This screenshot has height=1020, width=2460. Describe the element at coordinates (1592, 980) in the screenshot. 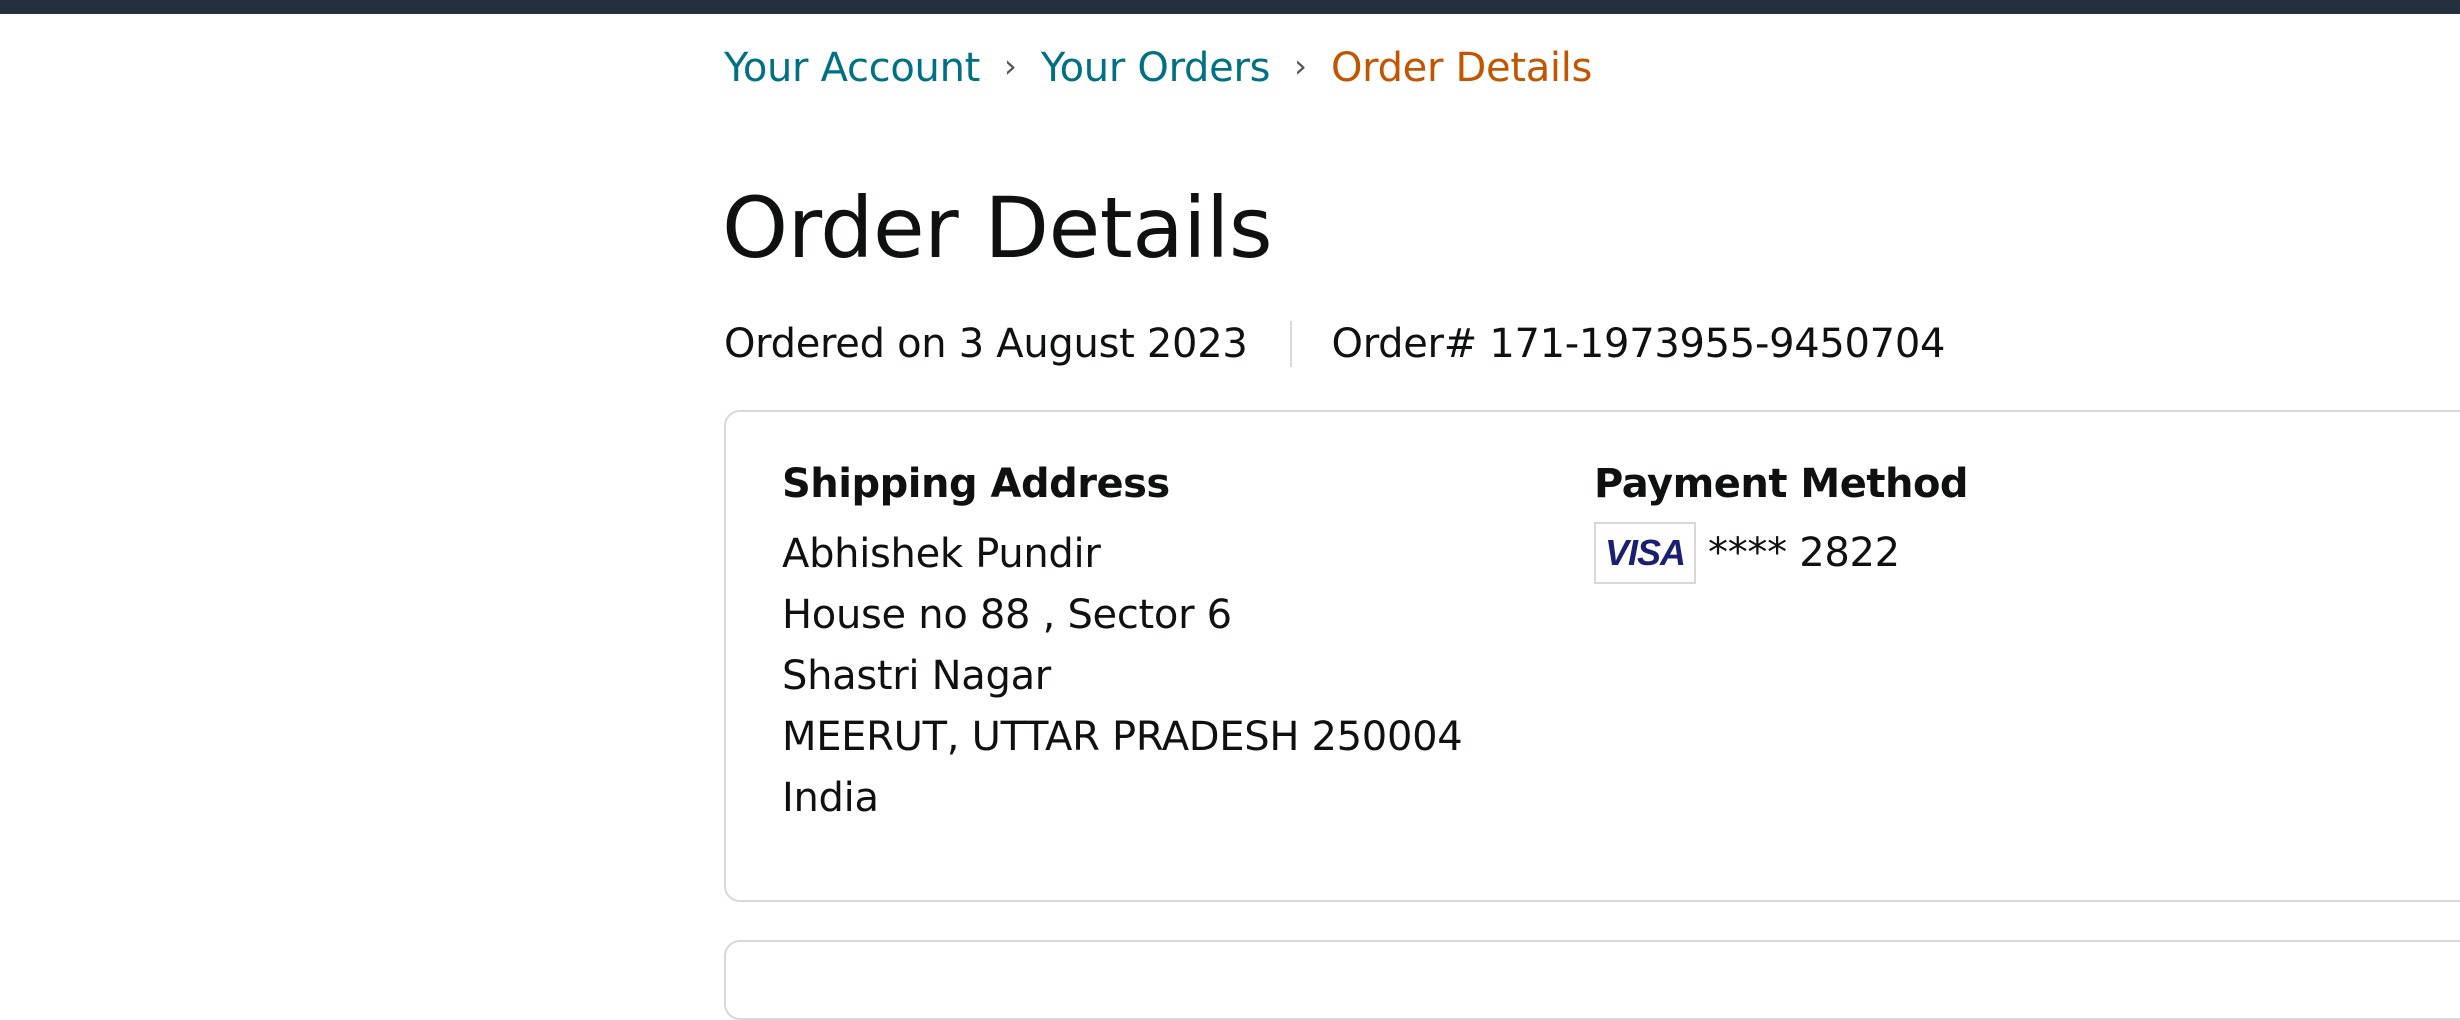

I see `order-items-box` at that location.